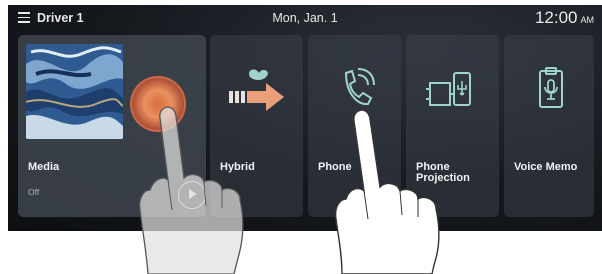 This screenshot has width=602, height=274. What do you see at coordinates (556, 17) in the screenshot?
I see `clock-time: 12:00` at bounding box center [556, 17].